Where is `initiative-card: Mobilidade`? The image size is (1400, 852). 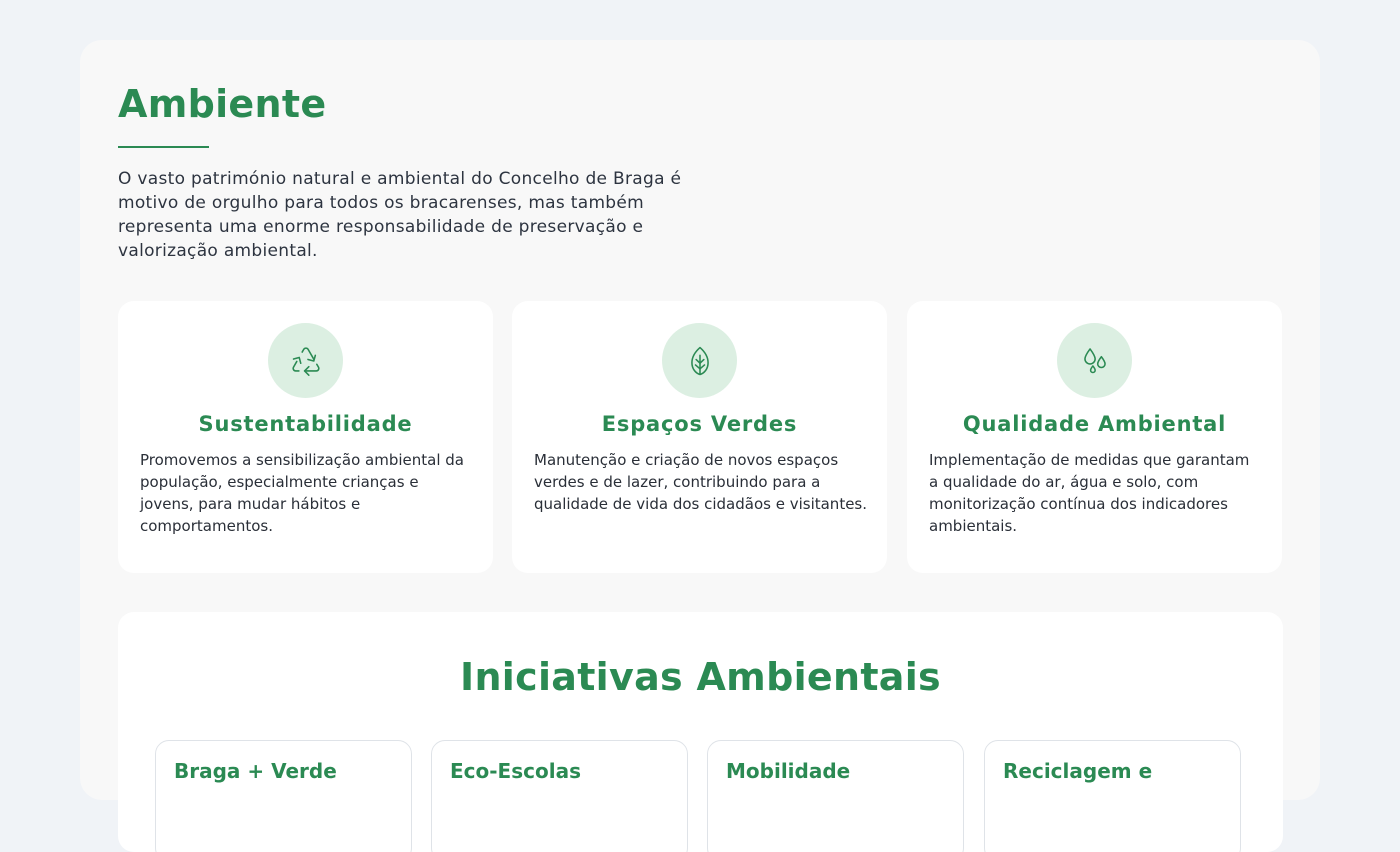
initiative-card: Mobilidade is located at coordinates (835, 796).